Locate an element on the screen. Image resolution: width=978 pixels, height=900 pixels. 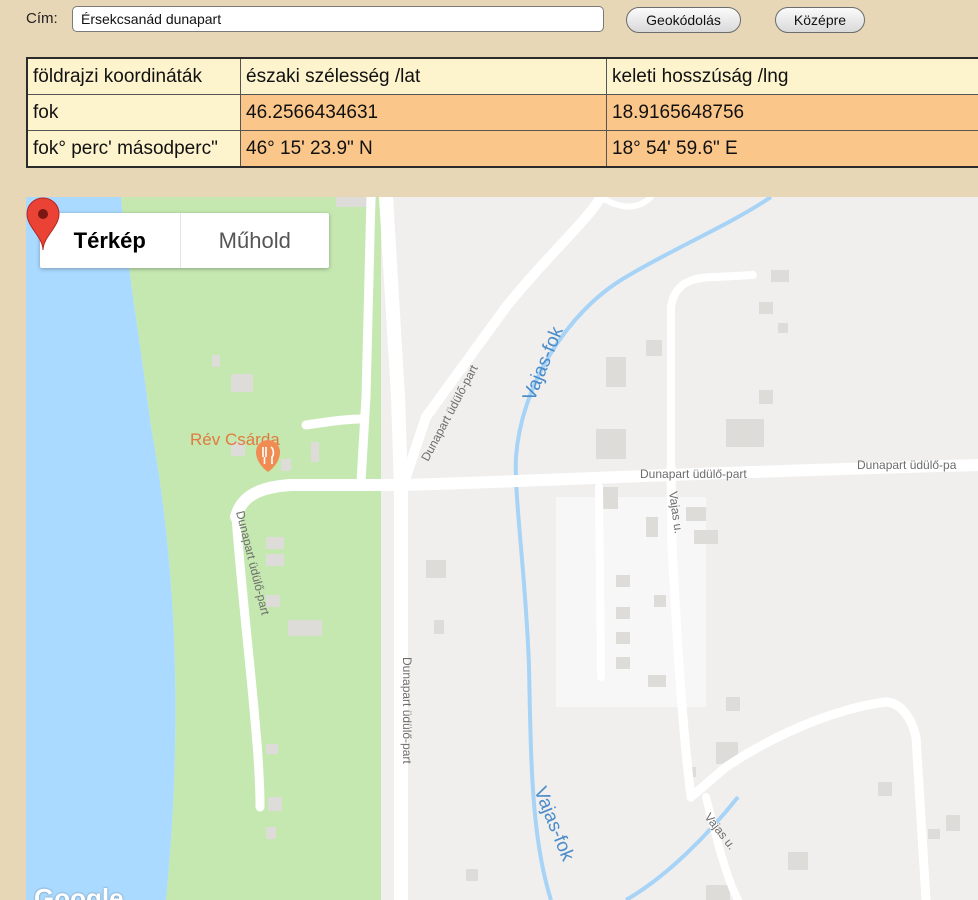
table-cell-lng: 18.9165648756 is located at coordinates (792, 112).